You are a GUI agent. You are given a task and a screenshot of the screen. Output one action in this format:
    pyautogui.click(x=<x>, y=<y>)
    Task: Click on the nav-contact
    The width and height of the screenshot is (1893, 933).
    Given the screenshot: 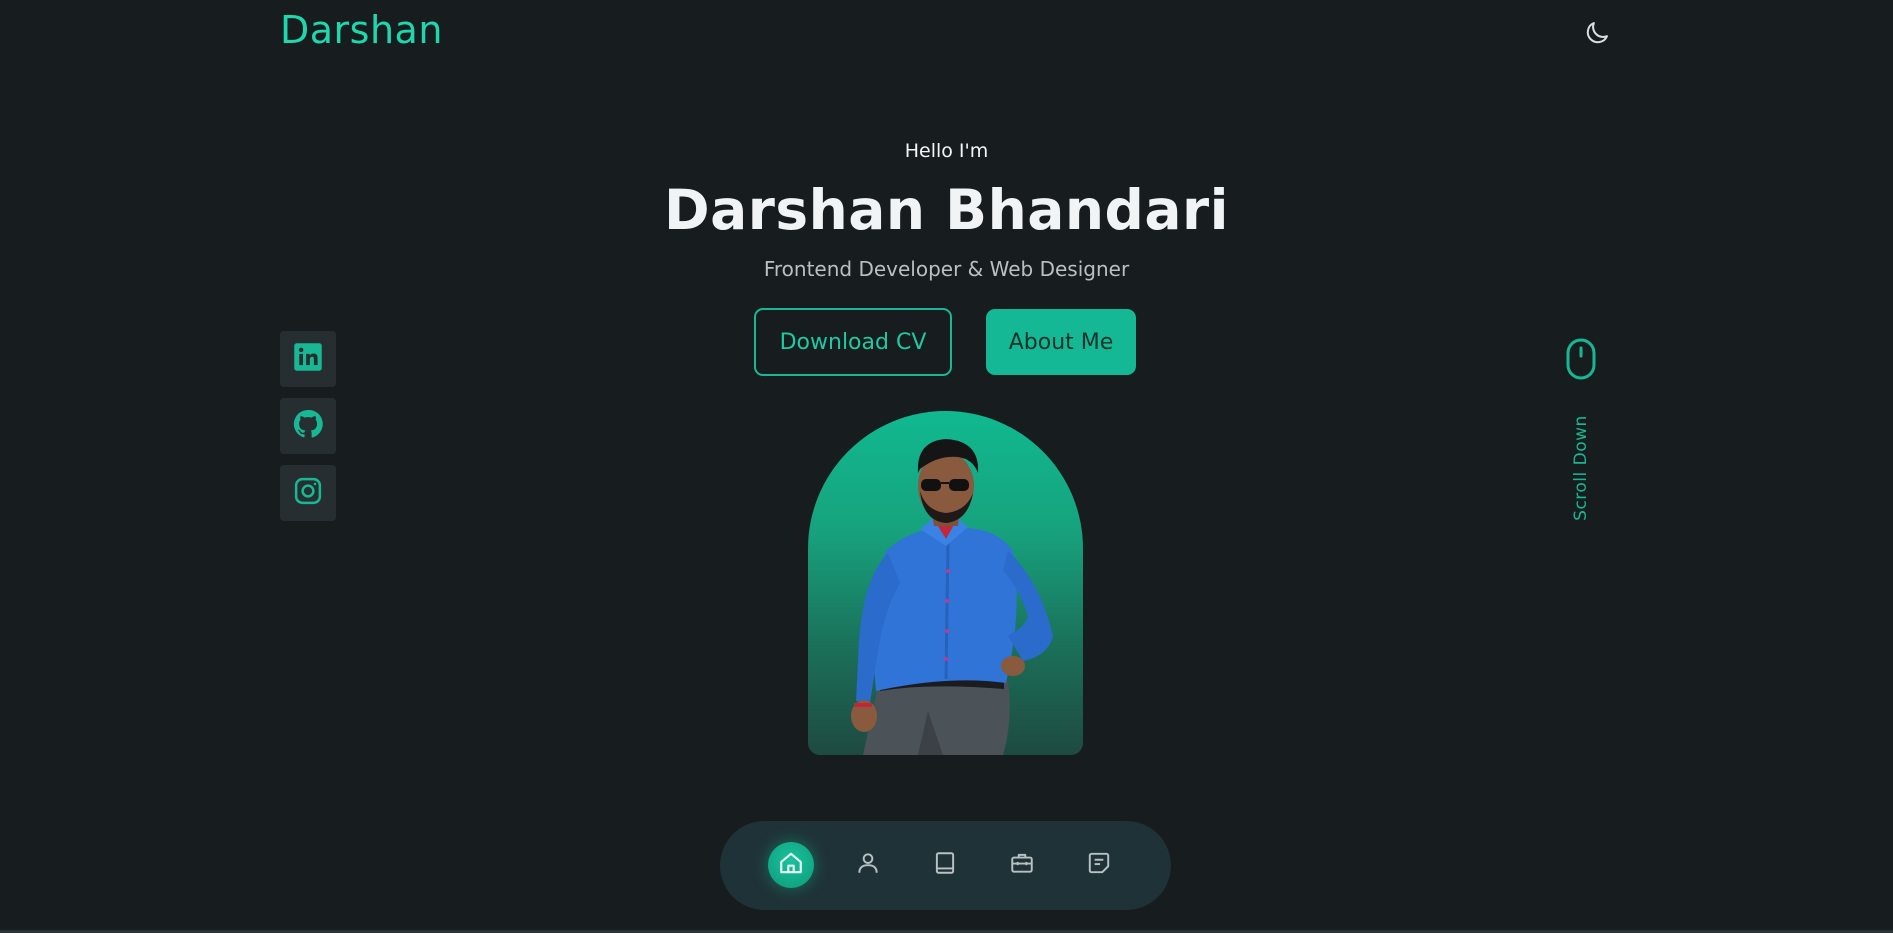 What is the action you would take?
    pyautogui.click(x=1099, y=865)
    